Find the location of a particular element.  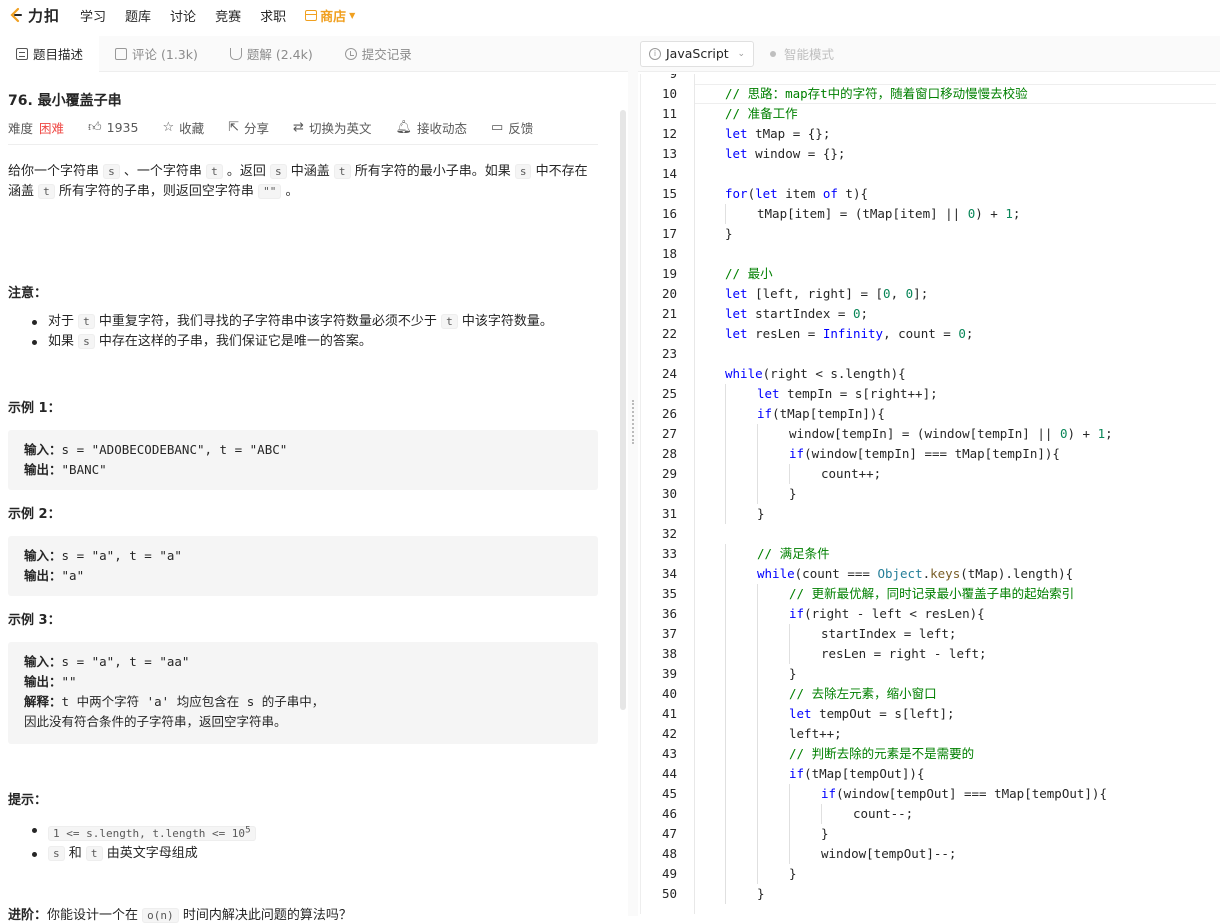

nav-item-discuss: 讨论 is located at coordinates (183, 15).